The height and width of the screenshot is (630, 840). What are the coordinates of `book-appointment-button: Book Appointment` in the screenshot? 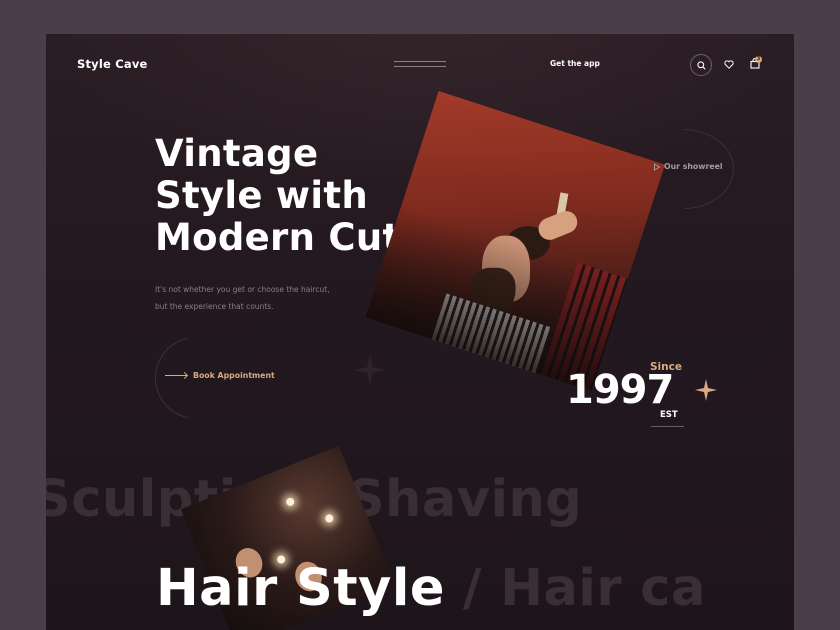 It's located at (220, 375).